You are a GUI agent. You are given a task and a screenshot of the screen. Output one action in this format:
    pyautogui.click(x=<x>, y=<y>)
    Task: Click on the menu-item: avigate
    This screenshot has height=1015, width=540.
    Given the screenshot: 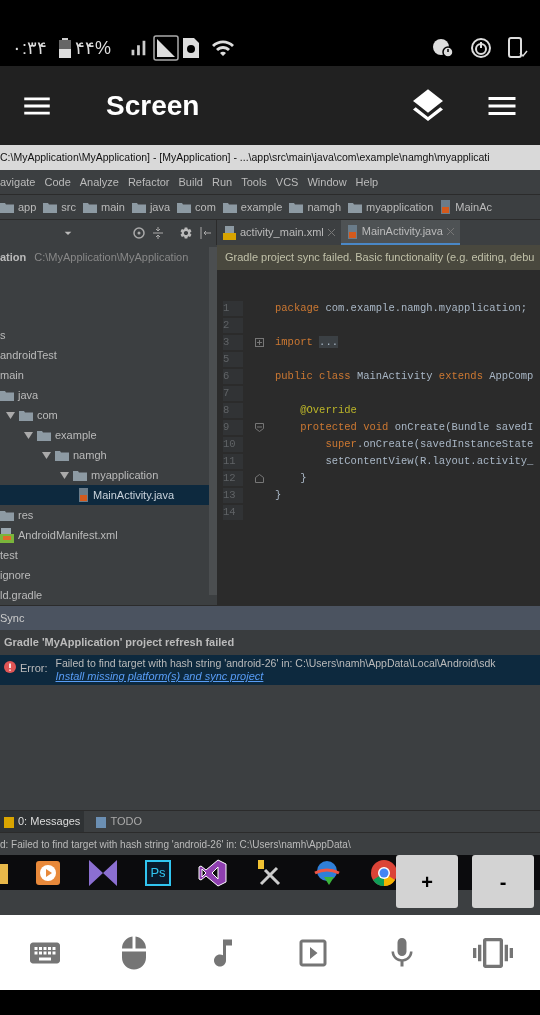 What is the action you would take?
    pyautogui.click(x=18, y=182)
    